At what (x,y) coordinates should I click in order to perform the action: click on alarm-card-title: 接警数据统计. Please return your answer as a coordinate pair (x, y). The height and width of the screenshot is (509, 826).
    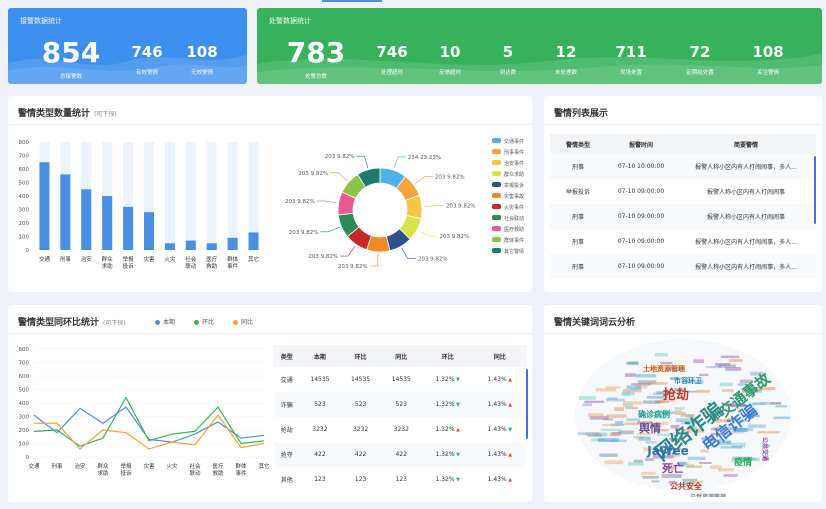
    Looking at the image, I should click on (41, 21).